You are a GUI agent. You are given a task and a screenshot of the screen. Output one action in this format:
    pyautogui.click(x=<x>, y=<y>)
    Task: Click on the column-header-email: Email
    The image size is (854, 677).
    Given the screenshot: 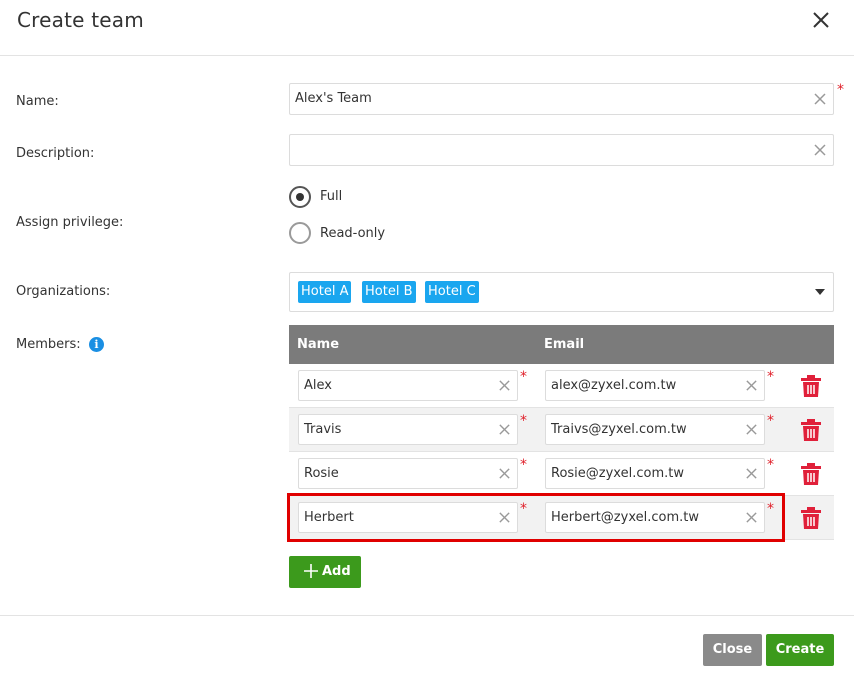 What is the action you would take?
    pyautogui.click(x=564, y=344)
    